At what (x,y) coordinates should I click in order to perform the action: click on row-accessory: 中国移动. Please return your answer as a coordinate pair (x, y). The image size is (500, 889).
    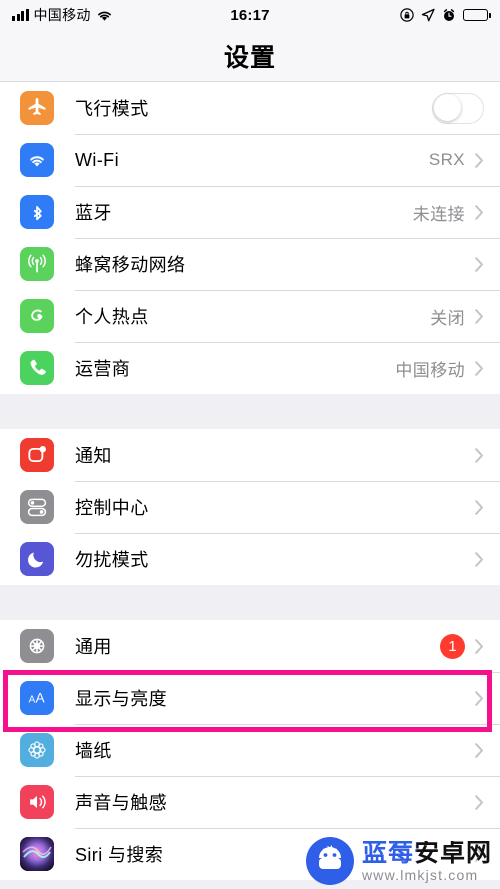
    Looking at the image, I should click on (447, 368).